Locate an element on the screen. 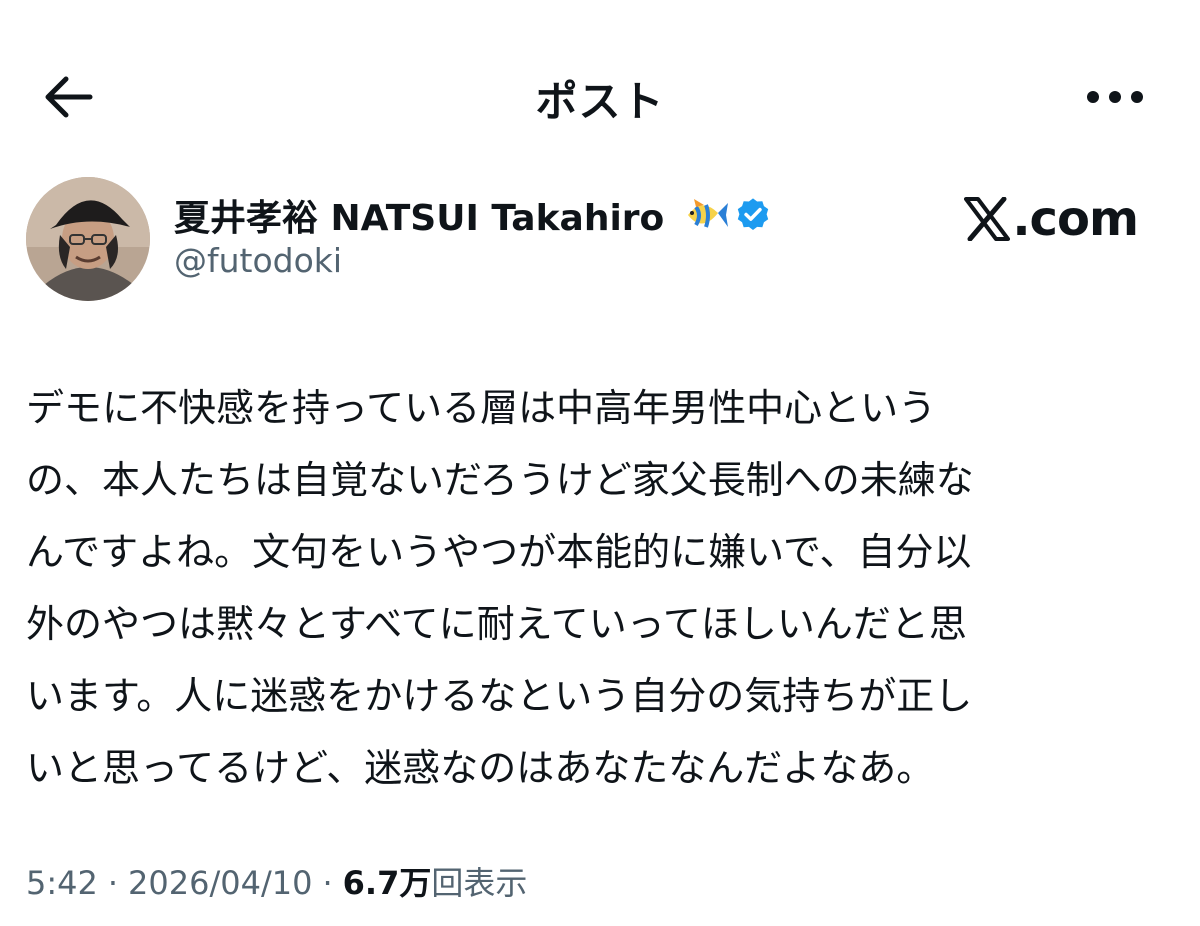  name-row: 夏井孝裕 NATSUI Takahiro is located at coordinates (473, 215).